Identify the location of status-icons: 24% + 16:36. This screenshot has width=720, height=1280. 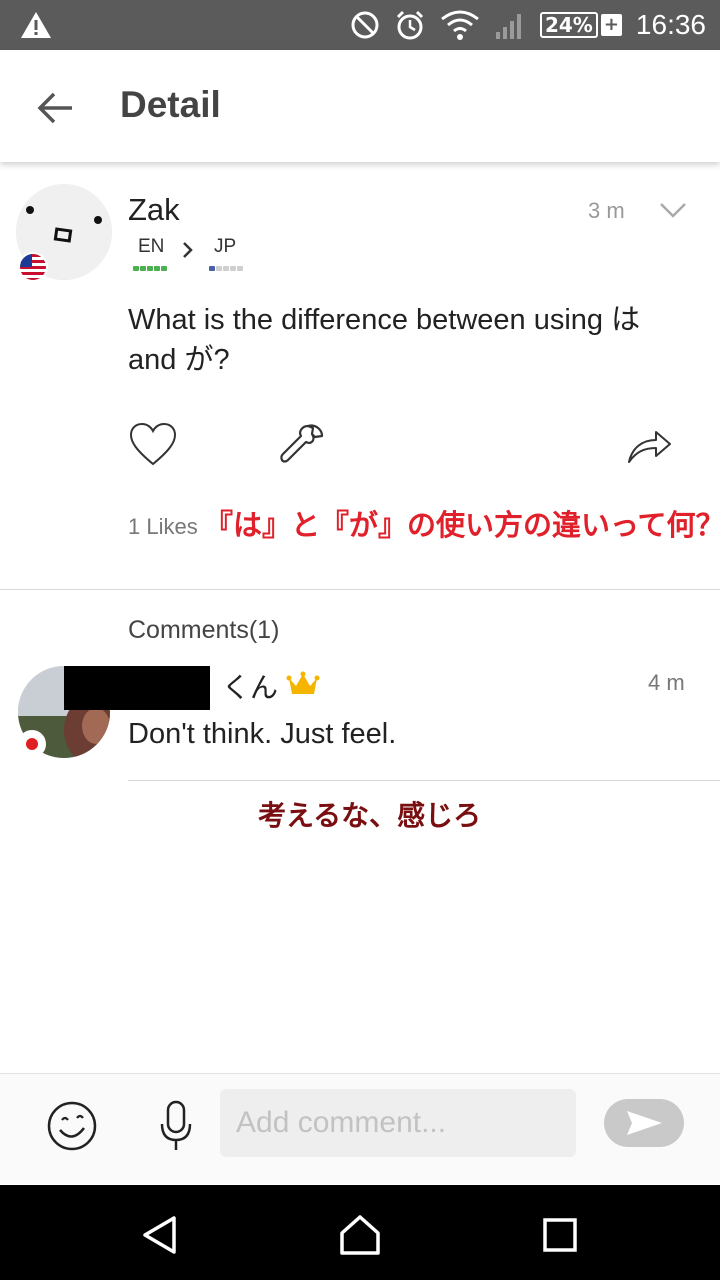
(528, 25).